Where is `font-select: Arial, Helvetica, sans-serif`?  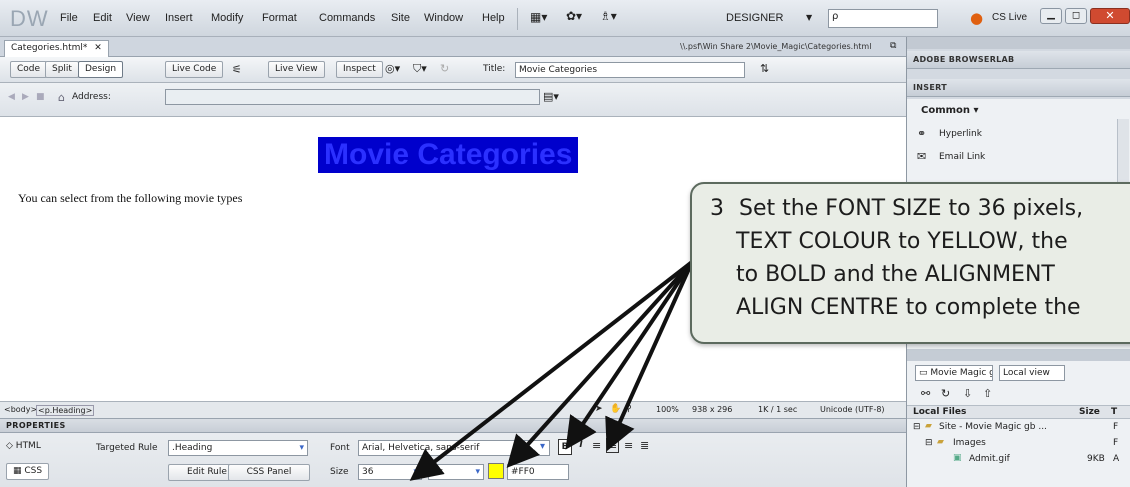 font-select: Arial, Helvetica, sans-serif is located at coordinates (454, 448).